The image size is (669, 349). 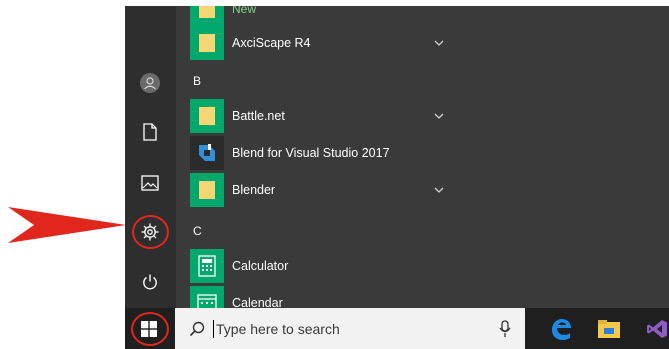 What do you see at coordinates (213, 328) in the screenshot?
I see `text-caret` at bounding box center [213, 328].